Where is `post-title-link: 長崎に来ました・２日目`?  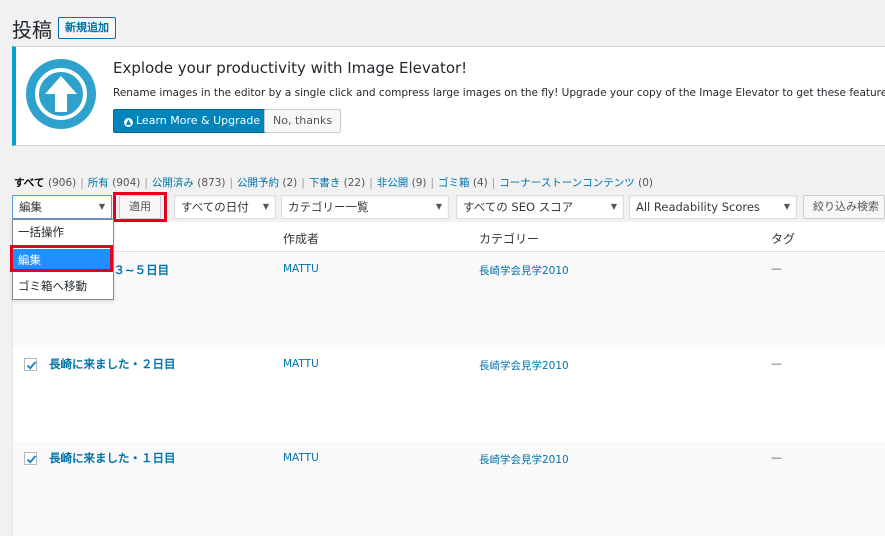
post-title-link: 長崎に来ました・２日目 is located at coordinates (112, 364).